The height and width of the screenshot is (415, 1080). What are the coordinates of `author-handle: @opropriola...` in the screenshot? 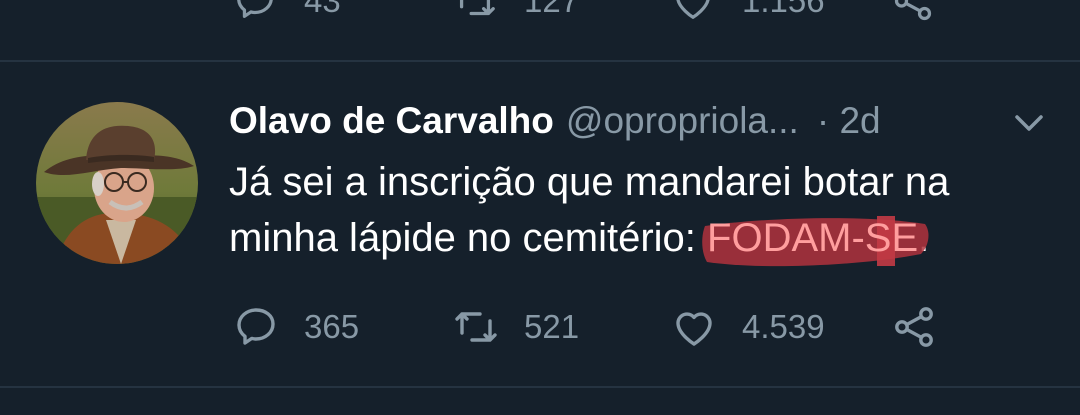 It's located at (682, 120).